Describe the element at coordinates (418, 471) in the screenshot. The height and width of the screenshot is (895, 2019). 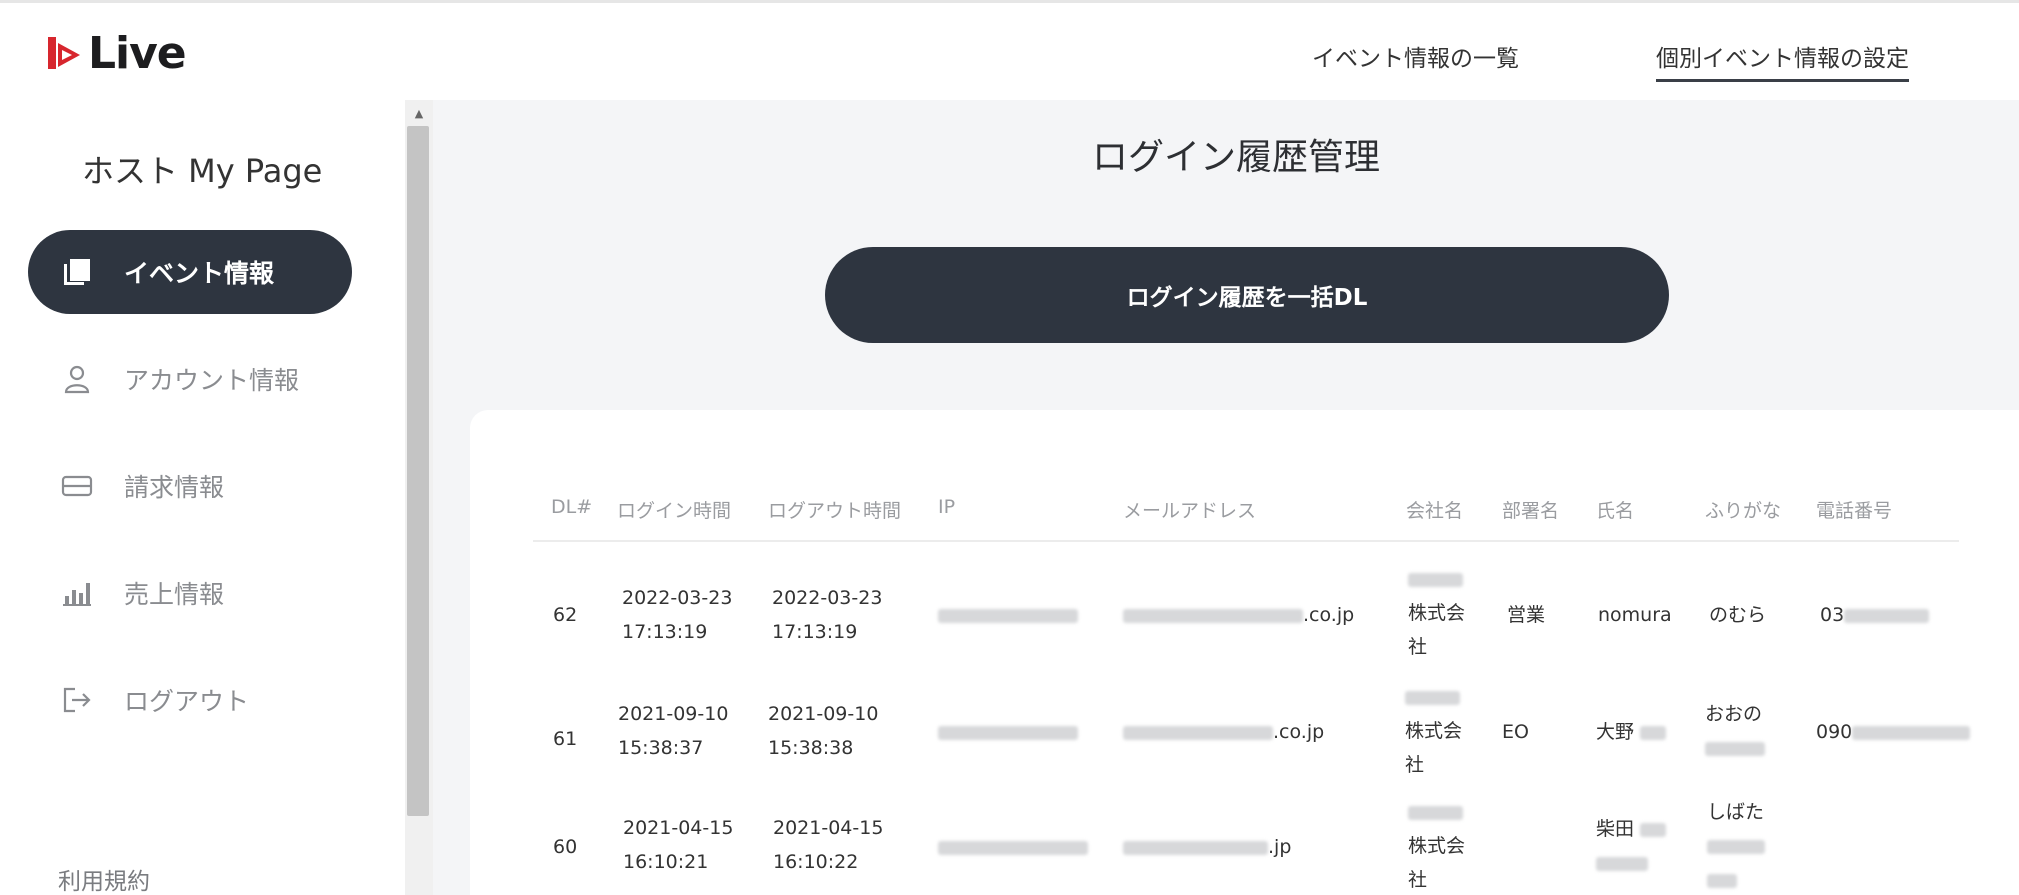
I see `scrollbar-thumb` at that location.